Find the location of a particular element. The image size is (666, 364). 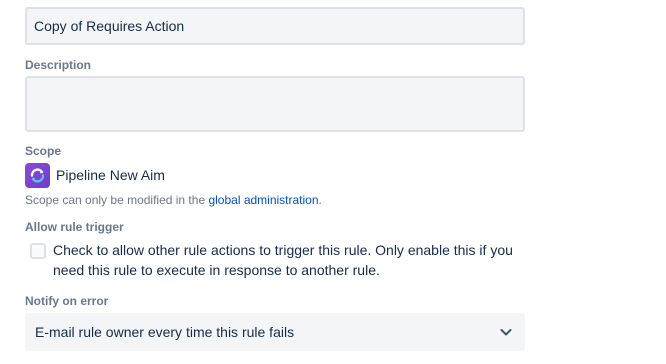

allow-rule-trigger-checkbox is located at coordinates (38, 251).